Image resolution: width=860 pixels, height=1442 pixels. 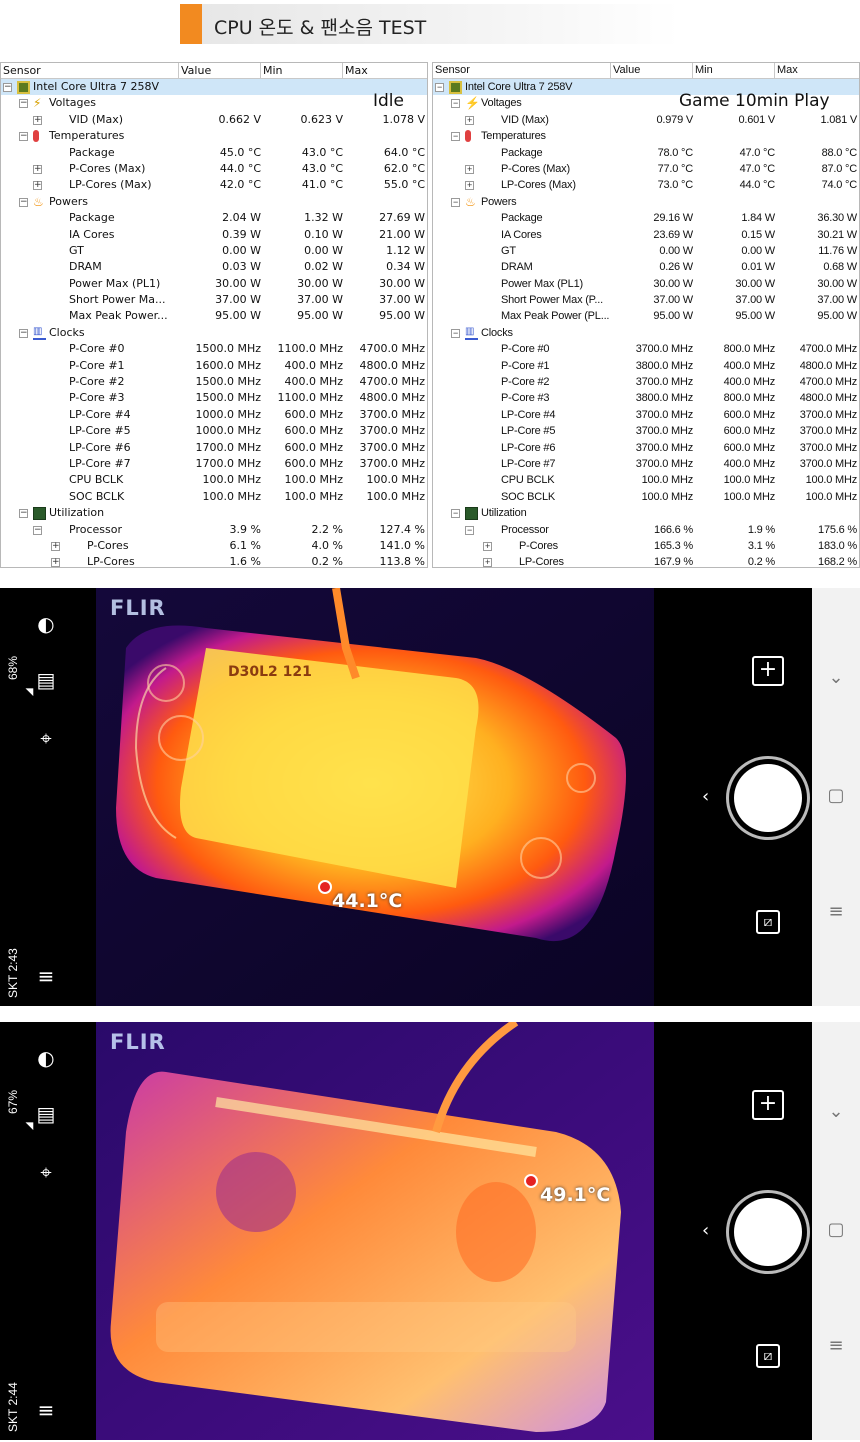 What do you see at coordinates (214, 448) in the screenshot?
I see `sensor-row: LP-Core #6 1700.0 MHz 600.0 MHz 3700.0 MHz` at bounding box center [214, 448].